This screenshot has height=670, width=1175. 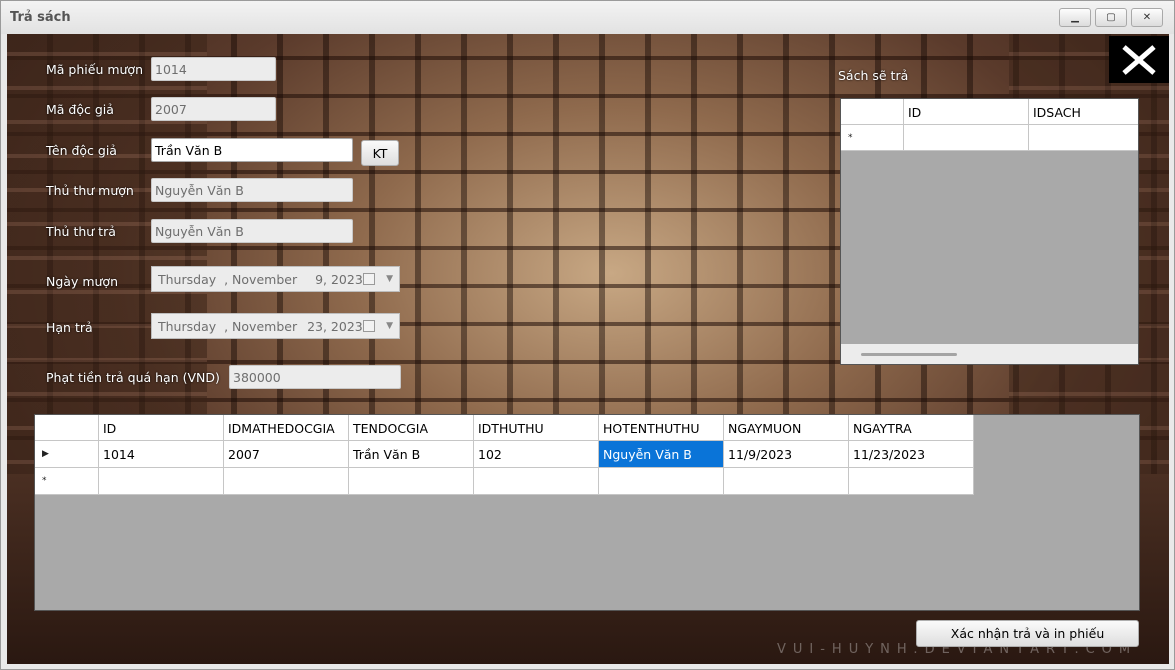 What do you see at coordinates (187, 326) in the screenshot?
I see `han-tra-day: Thursday` at bounding box center [187, 326].